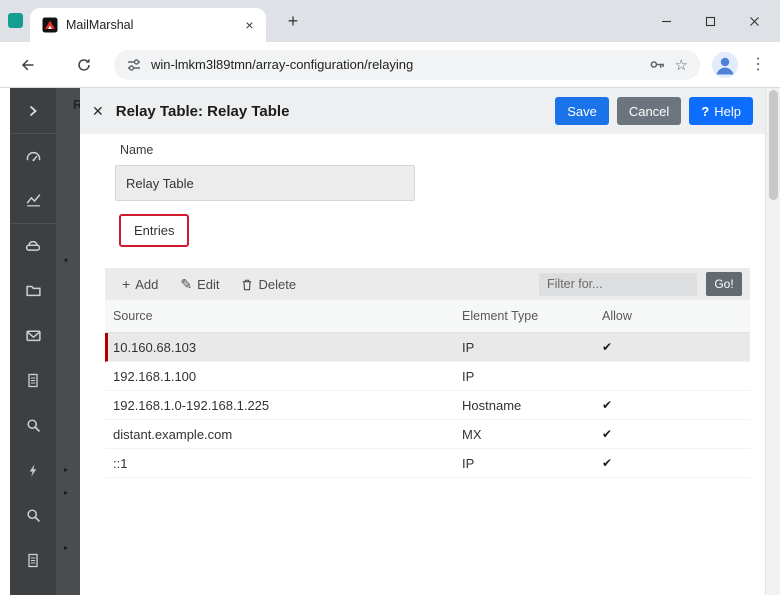 The image size is (780, 595). Describe the element at coordinates (727, 111) in the screenshot. I see `help-label: Help` at that location.